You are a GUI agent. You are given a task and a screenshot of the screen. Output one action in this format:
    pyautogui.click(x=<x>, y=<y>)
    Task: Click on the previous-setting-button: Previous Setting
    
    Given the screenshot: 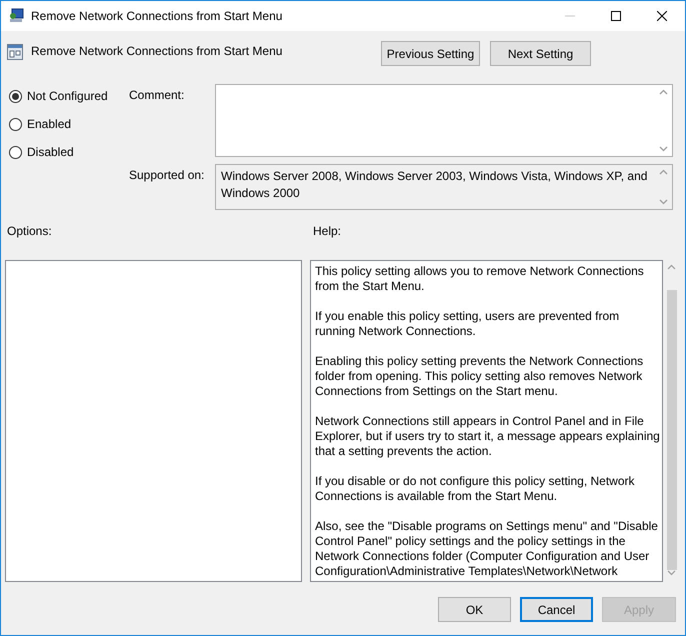 What is the action you would take?
    pyautogui.click(x=430, y=53)
    